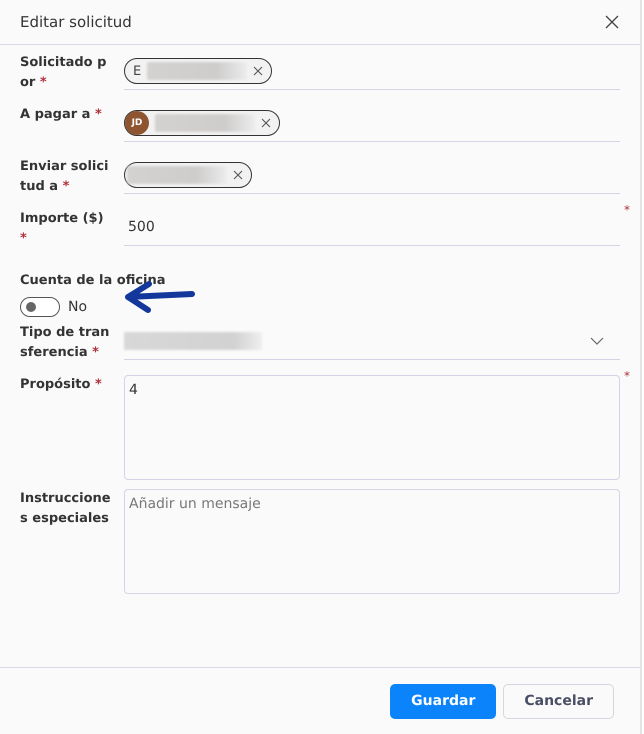 This screenshot has width=644, height=734. What do you see at coordinates (372, 427) in the screenshot?
I see `message-field: 4` at bounding box center [372, 427].